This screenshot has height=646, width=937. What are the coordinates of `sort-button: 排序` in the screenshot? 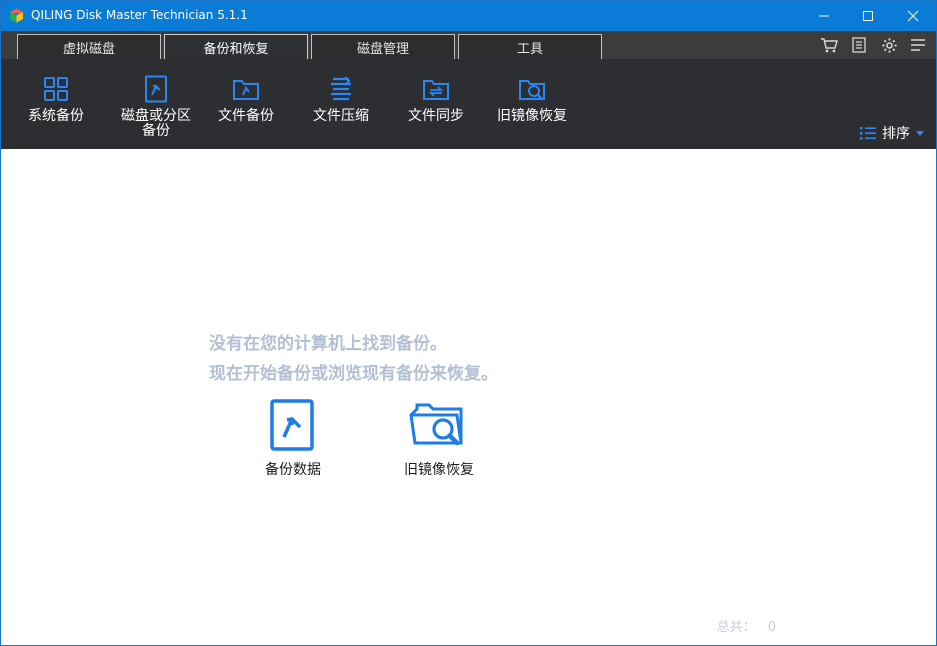 It's located at (892, 133).